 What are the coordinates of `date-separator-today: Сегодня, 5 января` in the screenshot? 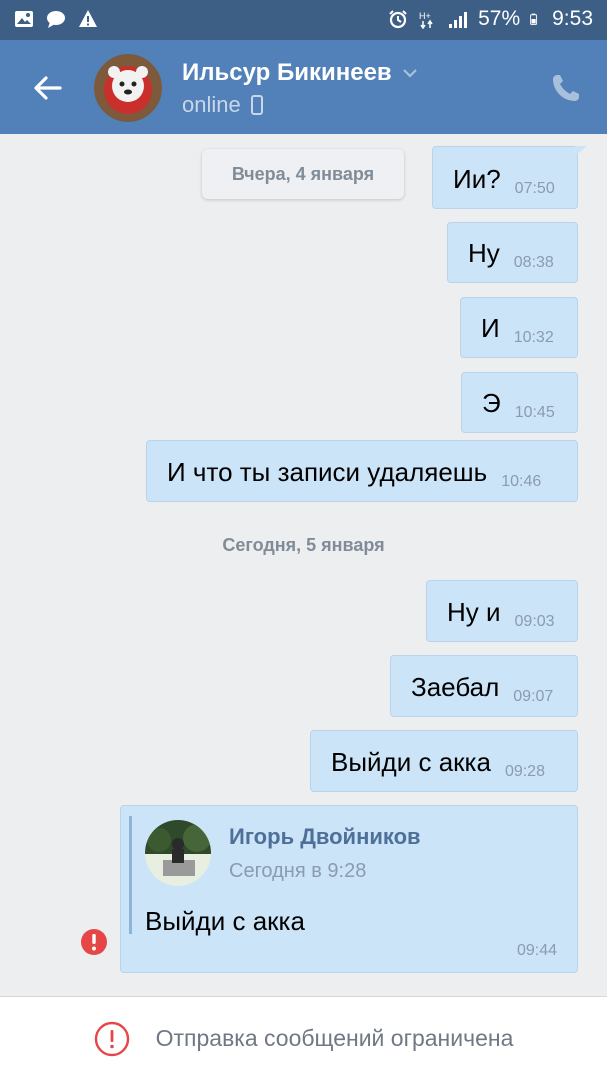 It's located at (303, 545).